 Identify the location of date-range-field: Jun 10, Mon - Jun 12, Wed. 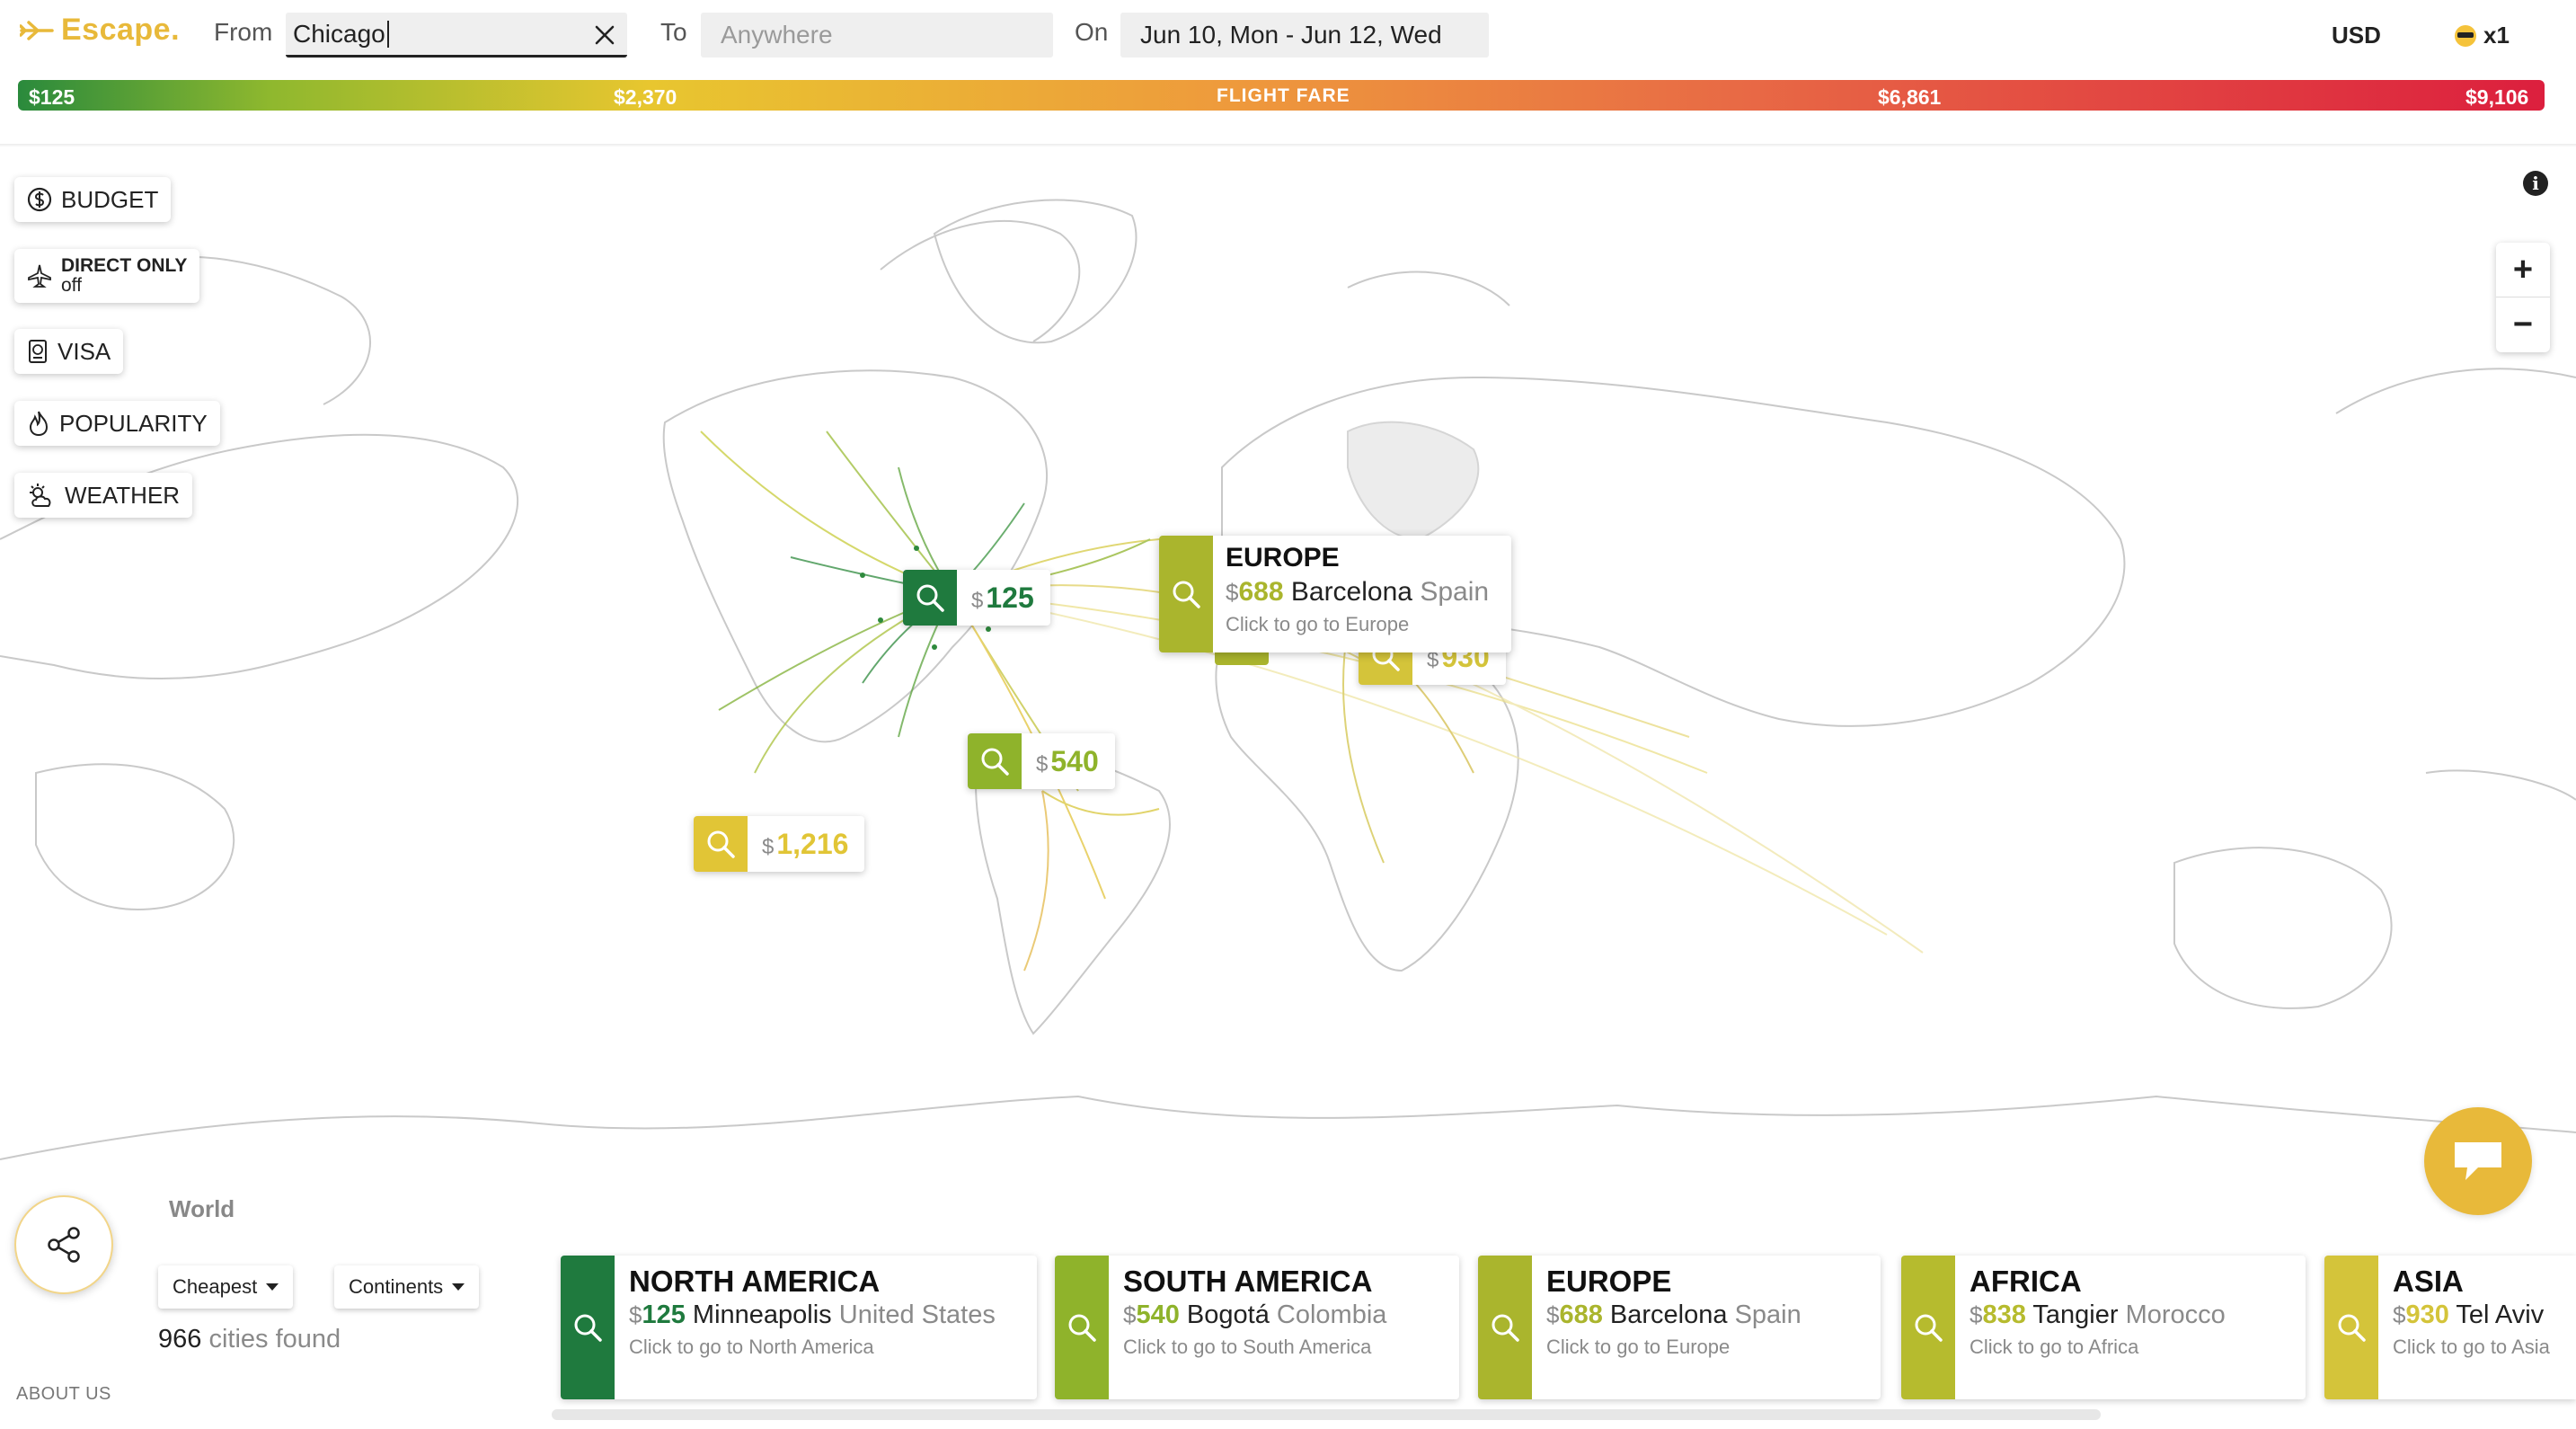
(1304, 35).